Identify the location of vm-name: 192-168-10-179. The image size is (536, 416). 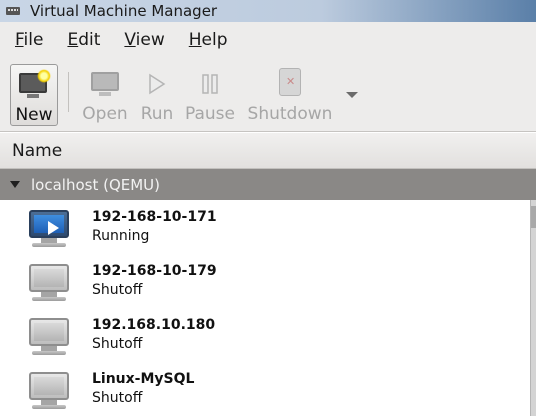
(154, 271).